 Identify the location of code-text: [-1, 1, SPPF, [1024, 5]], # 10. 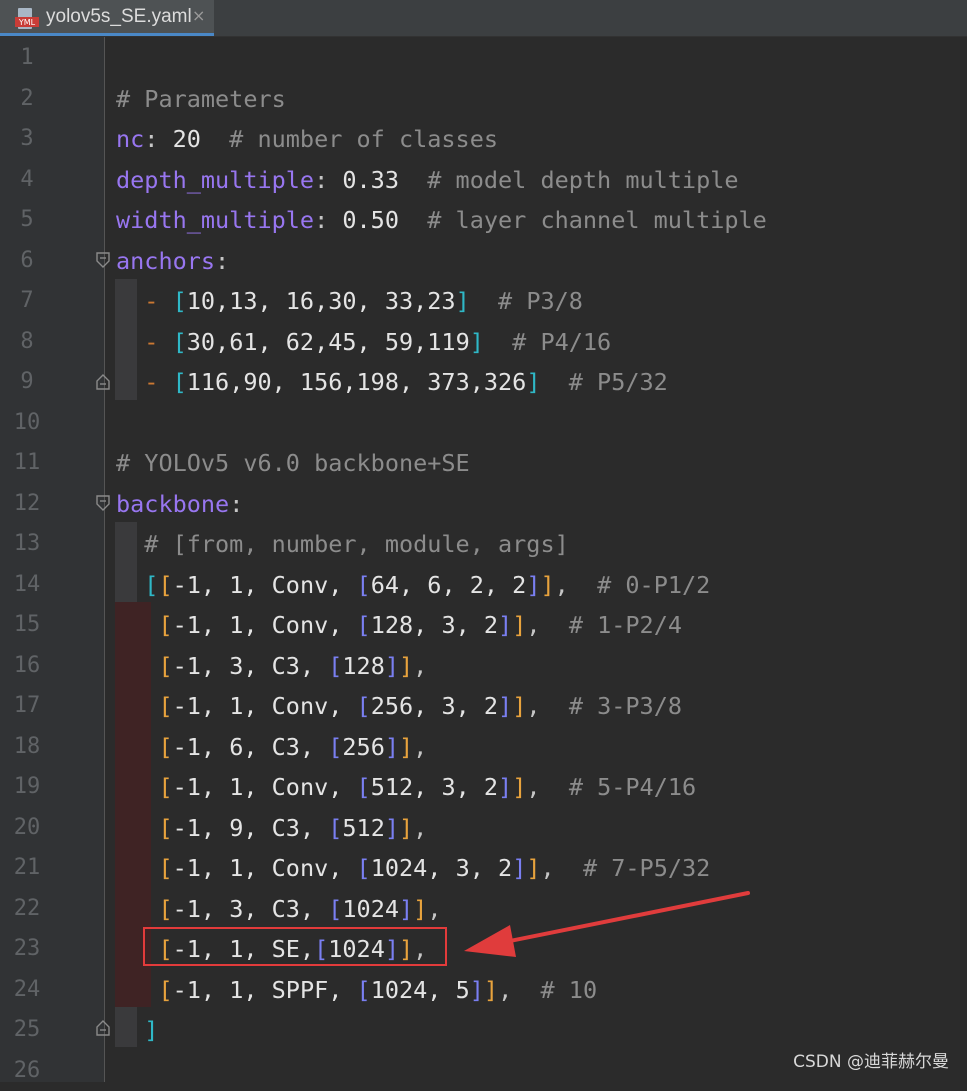
(356, 990).